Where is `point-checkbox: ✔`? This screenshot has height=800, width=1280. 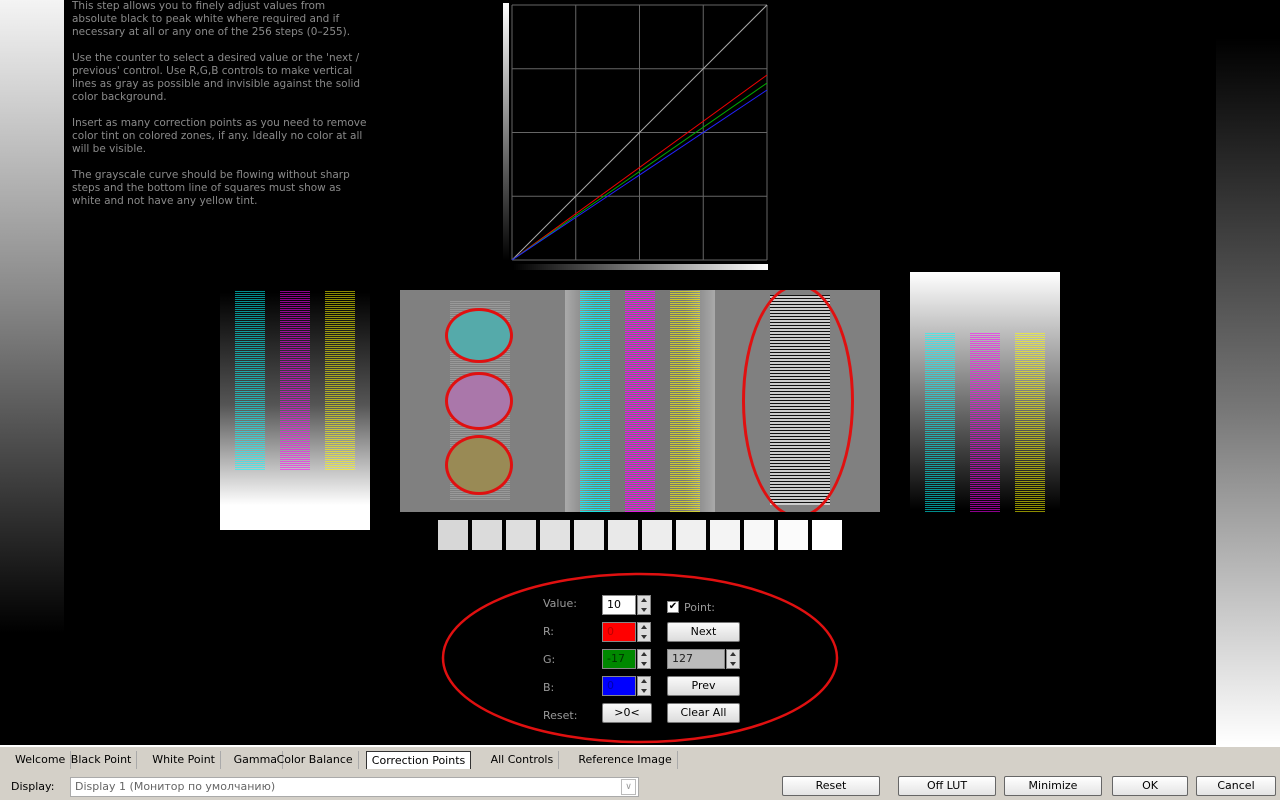 point-checkbox: ✔ is located at coordinates (673, 607).